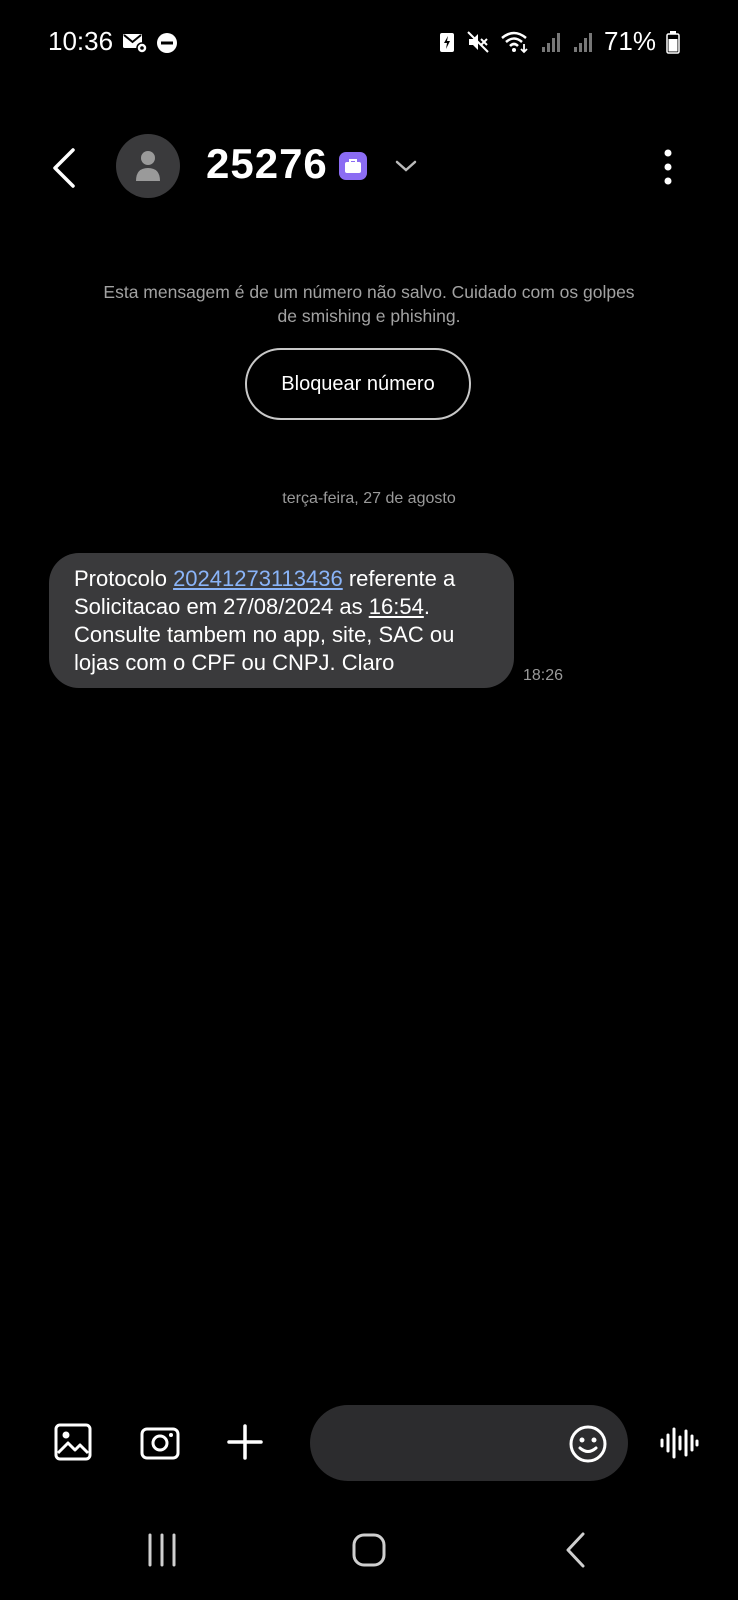 This screenshot has height=1600, width=738. I want to click on plus-icon, so click(245, 1442).